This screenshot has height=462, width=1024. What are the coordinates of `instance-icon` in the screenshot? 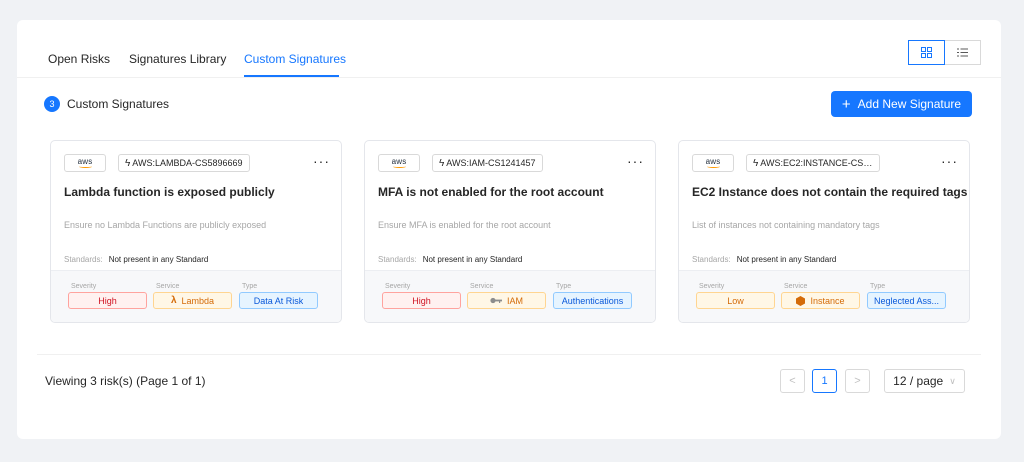 It's located at (801, 300).